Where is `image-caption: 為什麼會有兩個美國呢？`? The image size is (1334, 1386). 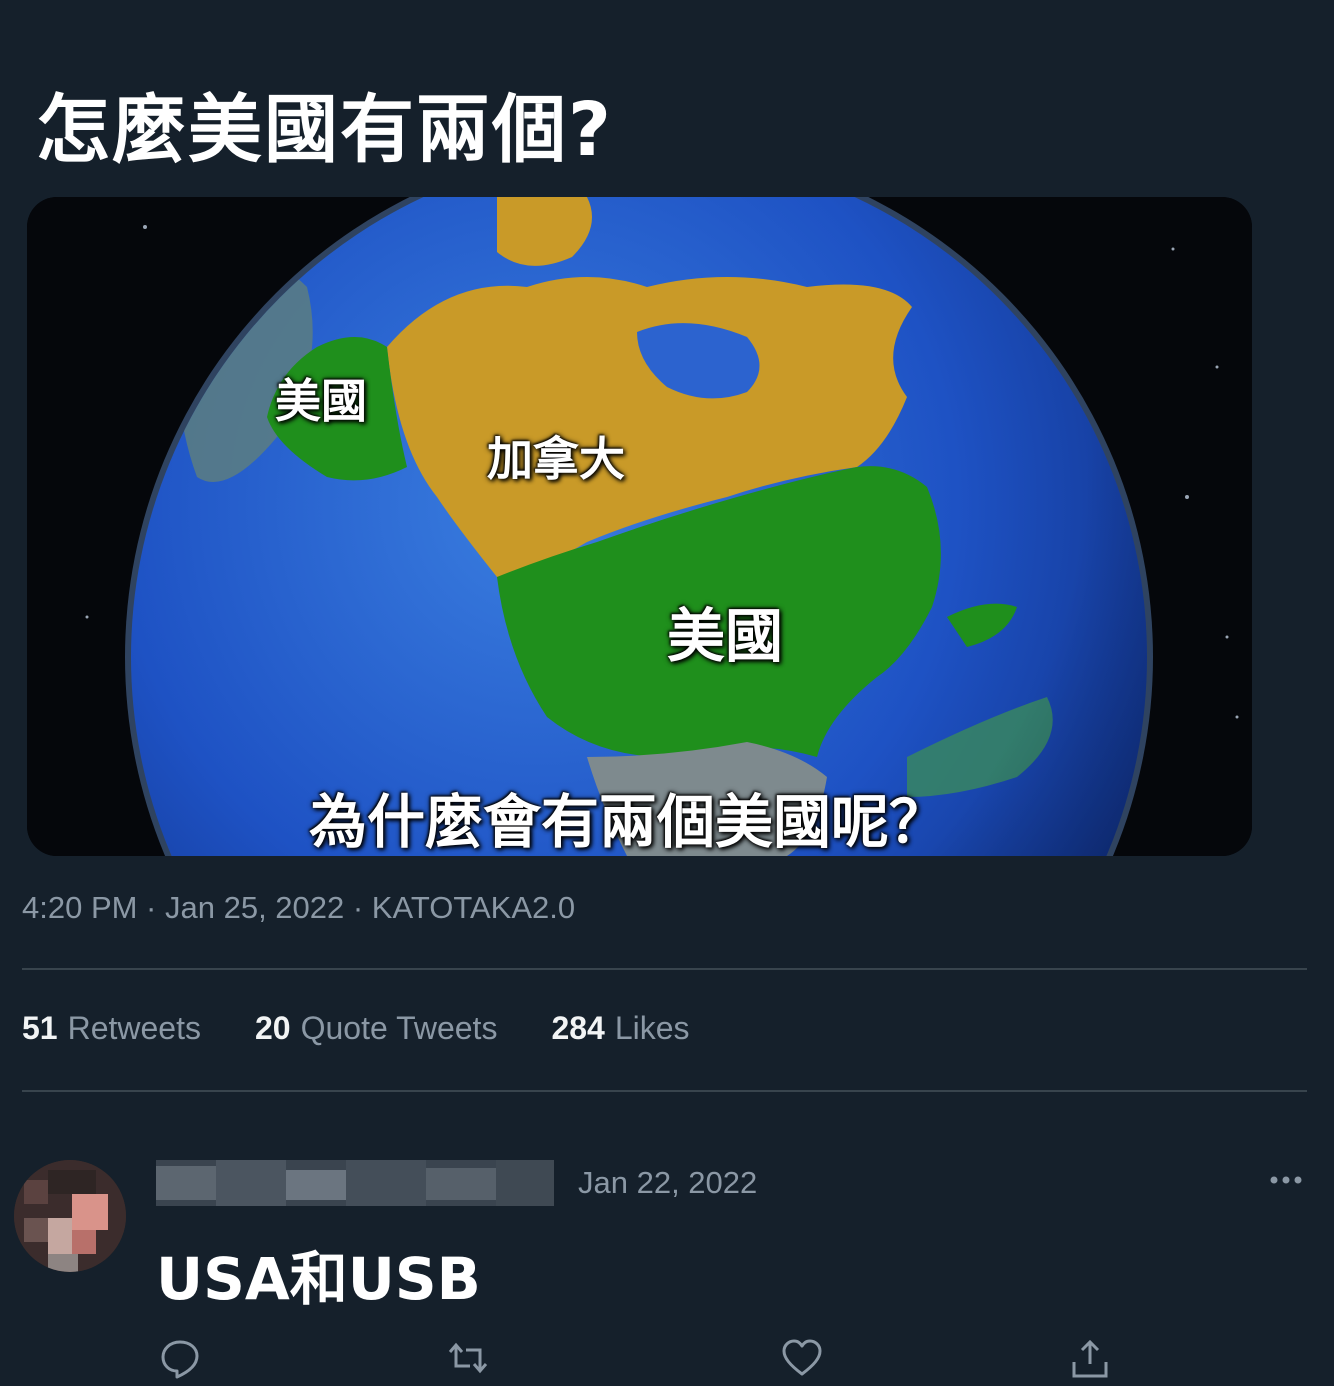 image-caption: 為什麼會有兩個美國呢？ is located at coordinates (628, 822).